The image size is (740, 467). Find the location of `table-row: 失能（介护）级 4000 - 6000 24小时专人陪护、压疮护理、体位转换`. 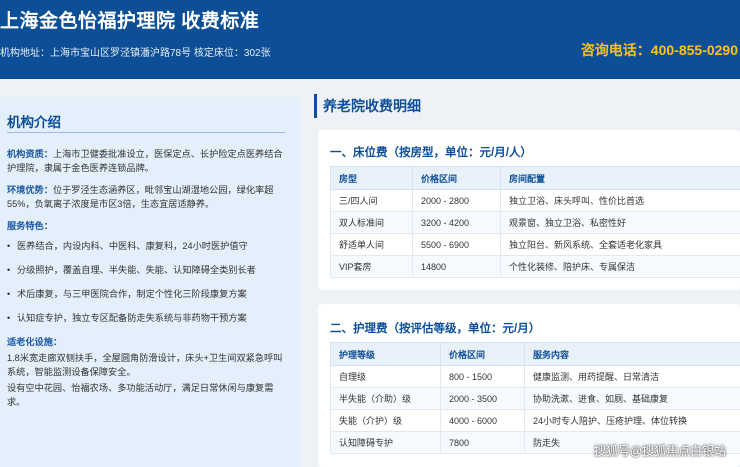

table-row: 失能（介护）级 4000 - 6000 24小时专人陪护、压疮护理、体位转换 is located at coordinates (535, 420).